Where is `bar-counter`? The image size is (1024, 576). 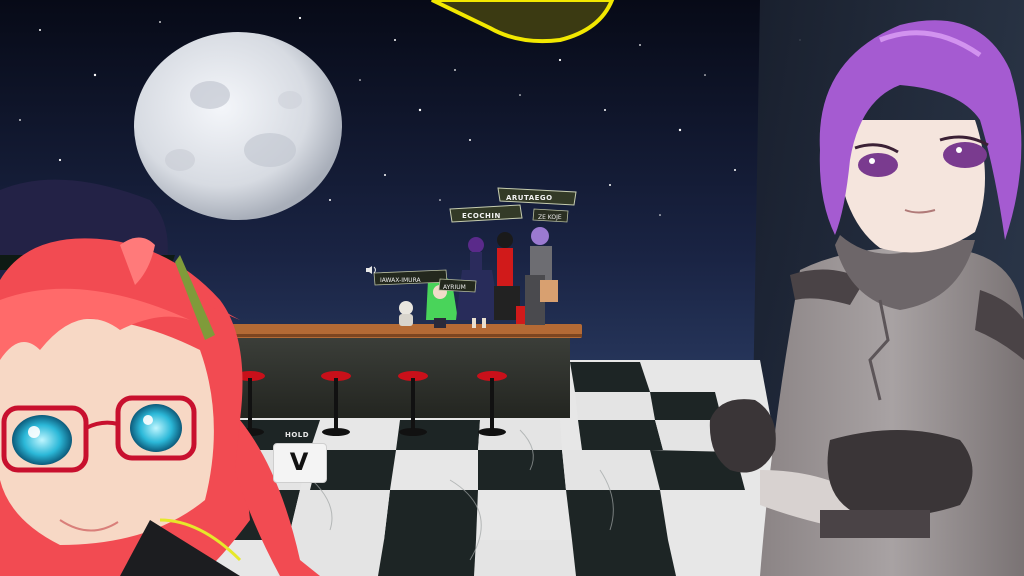 bar-counter is located at coordinates (396, 371).